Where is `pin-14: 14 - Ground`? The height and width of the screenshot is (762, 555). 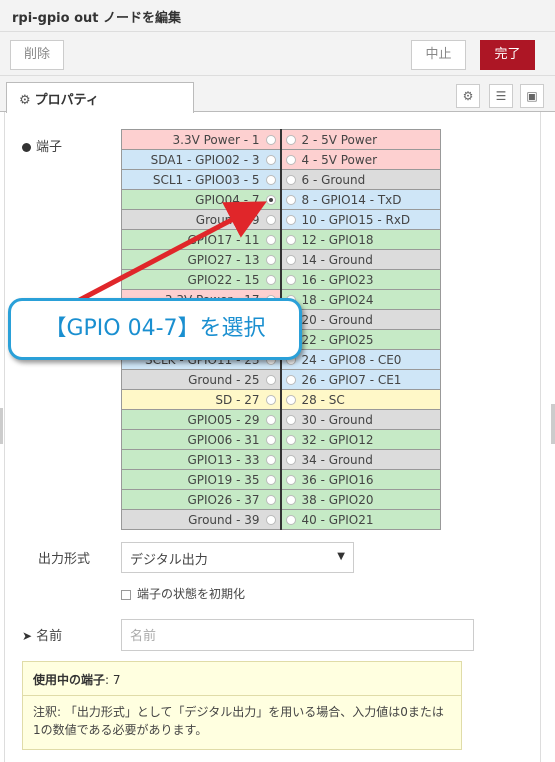 pin-14: 14 - Ground is located at coordinates (360, 259).